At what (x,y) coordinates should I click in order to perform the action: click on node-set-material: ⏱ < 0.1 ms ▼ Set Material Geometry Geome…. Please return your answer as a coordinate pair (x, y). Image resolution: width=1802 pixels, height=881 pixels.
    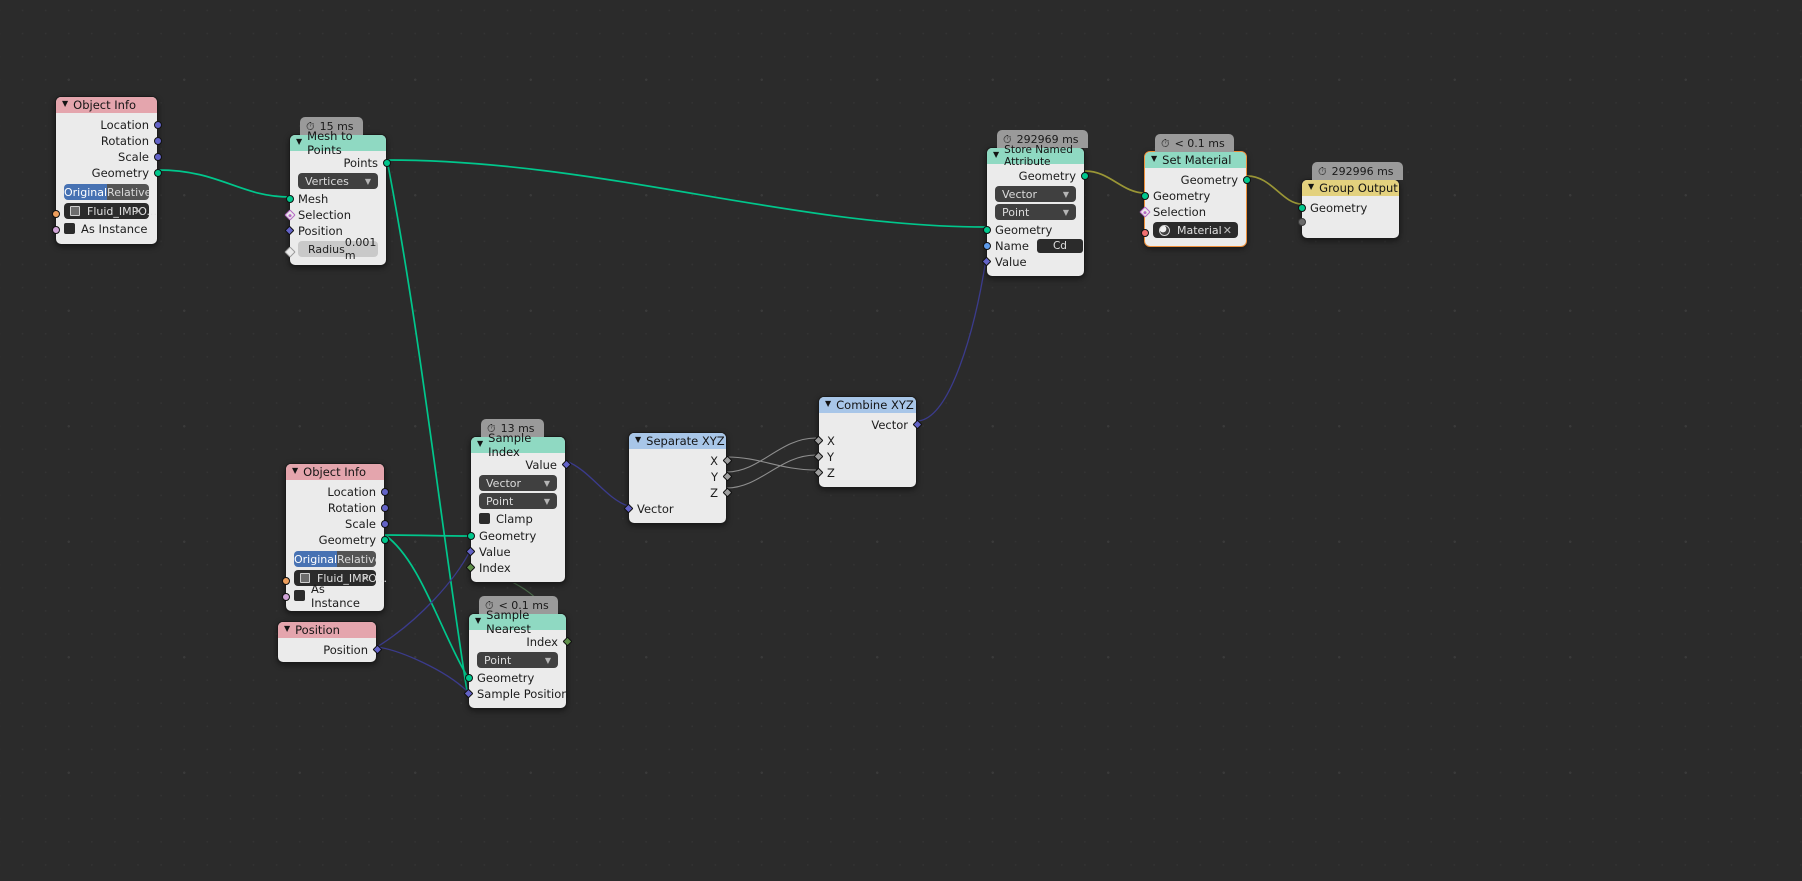
    Looking at the image, I should click on (1194, 190).